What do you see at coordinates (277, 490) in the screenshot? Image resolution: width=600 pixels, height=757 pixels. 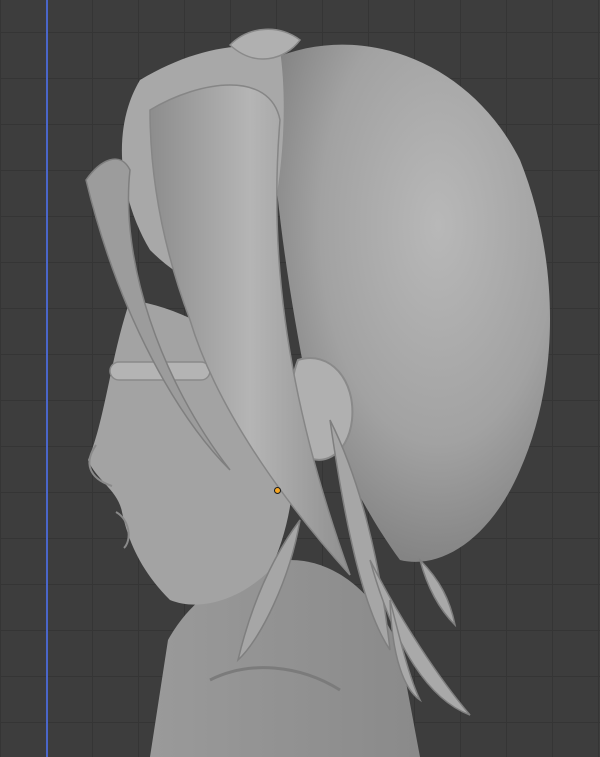 I see `object-origin-point` at bounding box center [277, 490].